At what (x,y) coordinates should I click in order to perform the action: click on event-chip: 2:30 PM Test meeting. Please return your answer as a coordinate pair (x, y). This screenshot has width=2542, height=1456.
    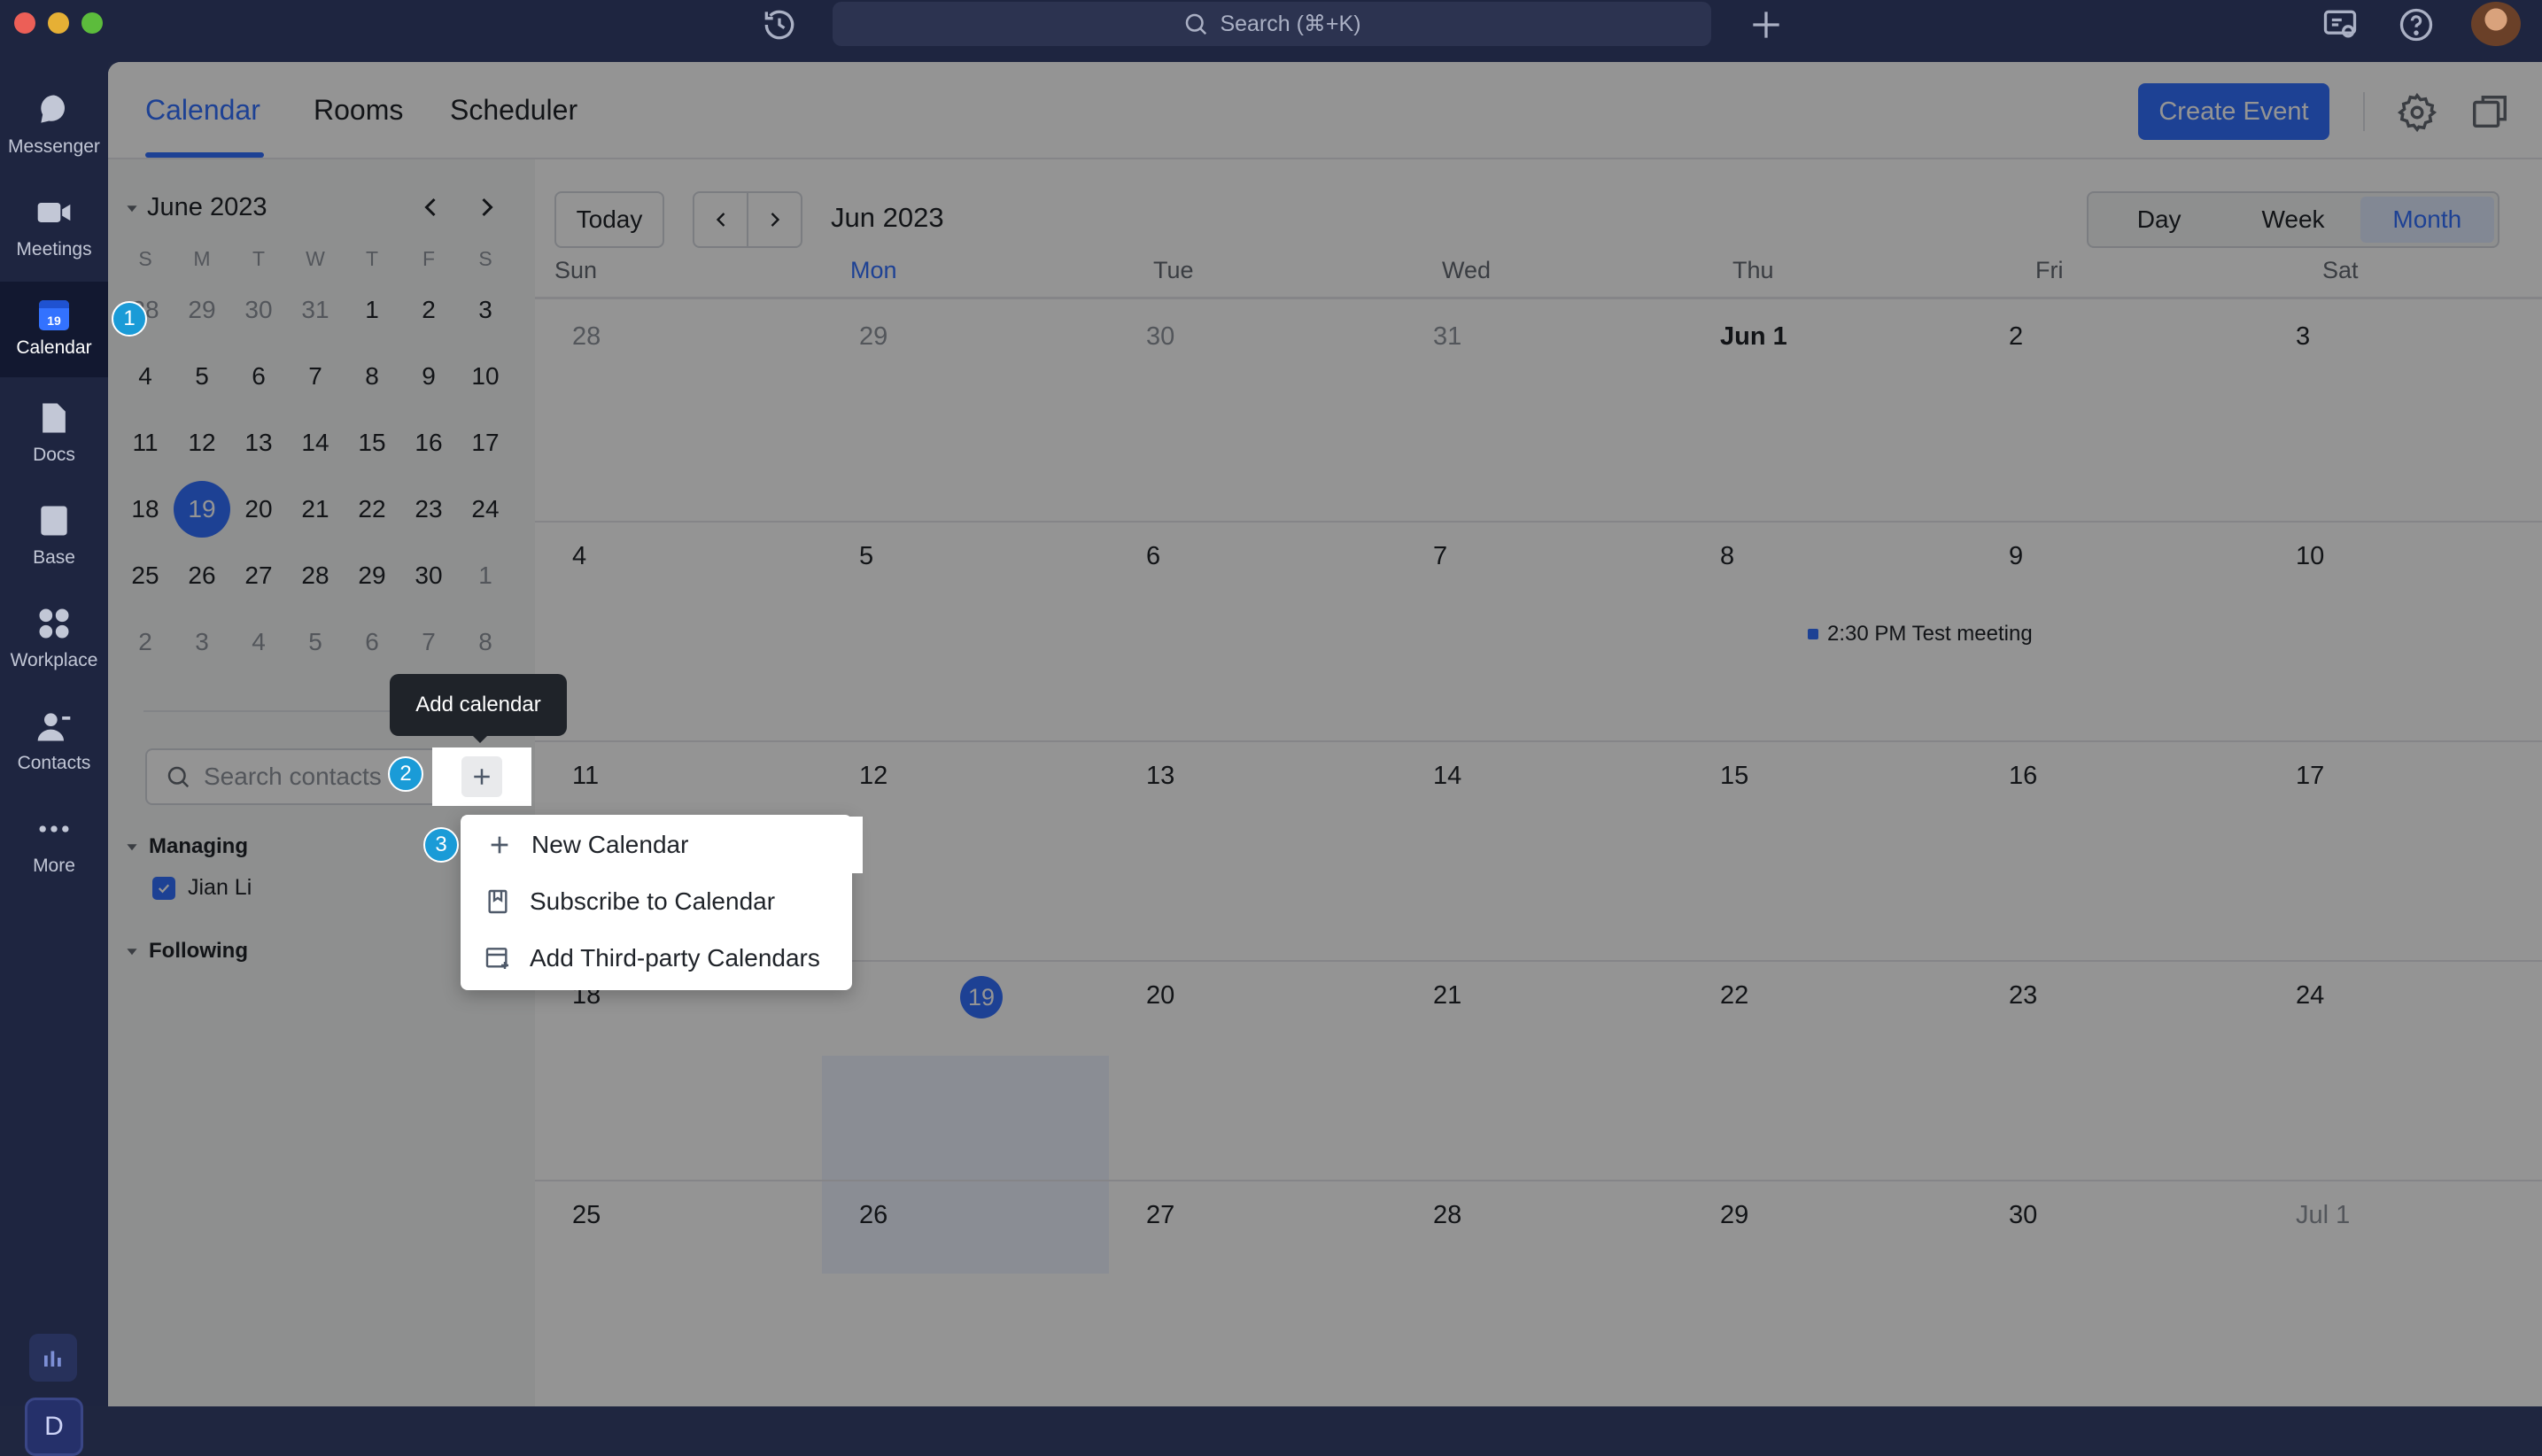
    Looking at the image, I should click on (1920, 634).